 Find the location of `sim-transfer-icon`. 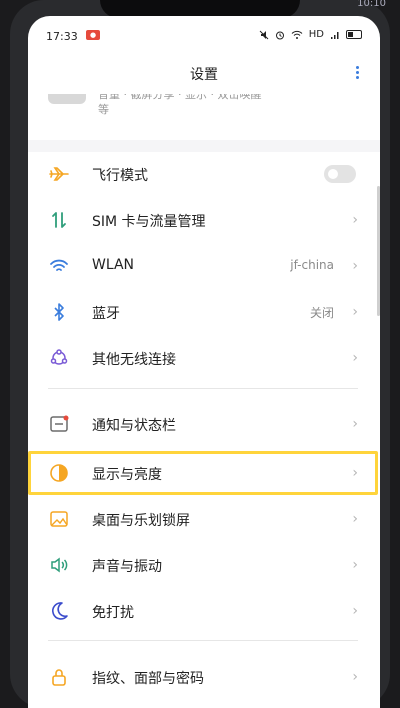

sim-transfer-icon is located at coordinates (59, 220).